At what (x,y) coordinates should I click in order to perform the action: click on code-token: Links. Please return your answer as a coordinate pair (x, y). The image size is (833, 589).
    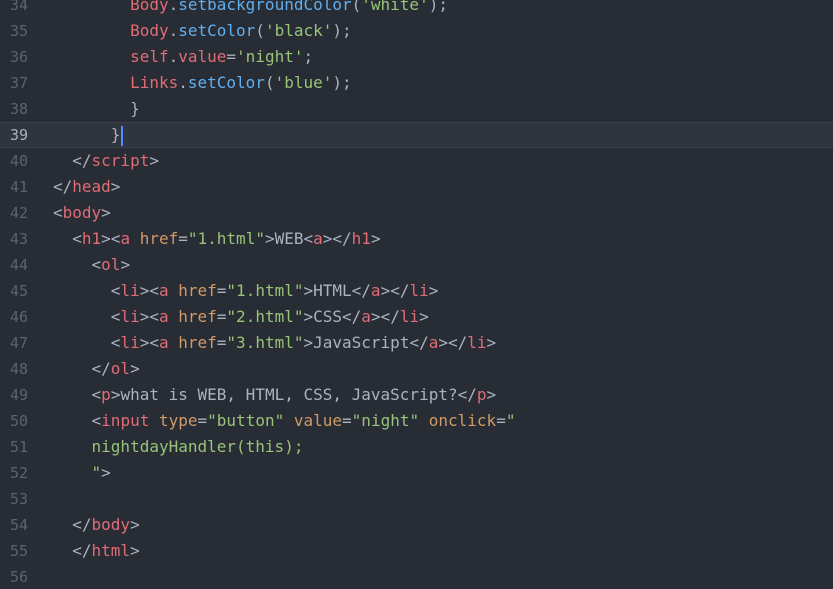
    Looking at the image, I should click on (154, 82).